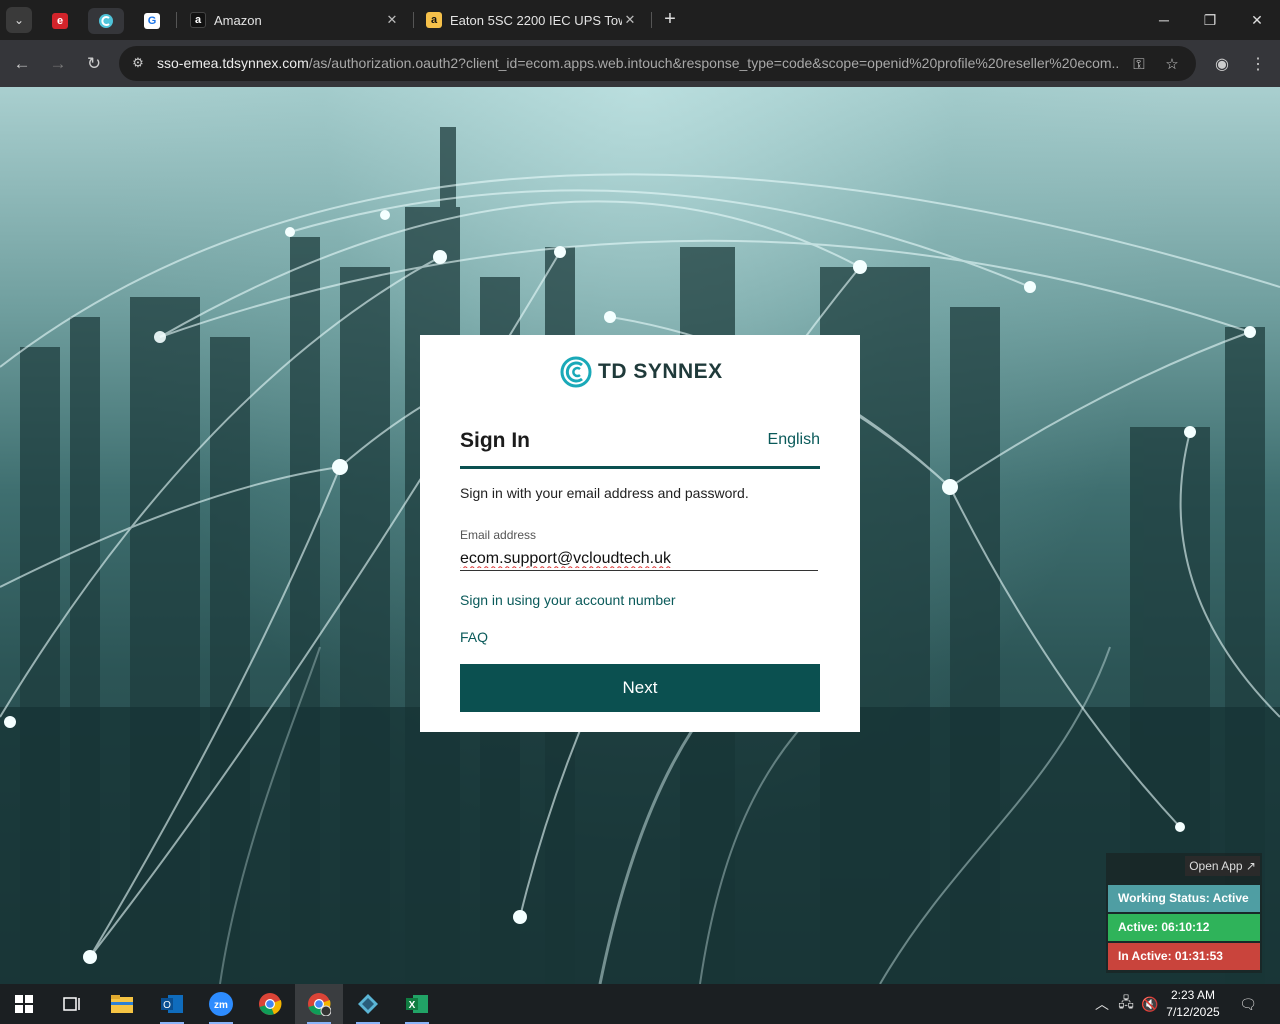  What do you see at coordinates (1193, 1012) in the screenshot?
I see `clock-date: 7/12/2025` at bounding box center [1193, 1012].